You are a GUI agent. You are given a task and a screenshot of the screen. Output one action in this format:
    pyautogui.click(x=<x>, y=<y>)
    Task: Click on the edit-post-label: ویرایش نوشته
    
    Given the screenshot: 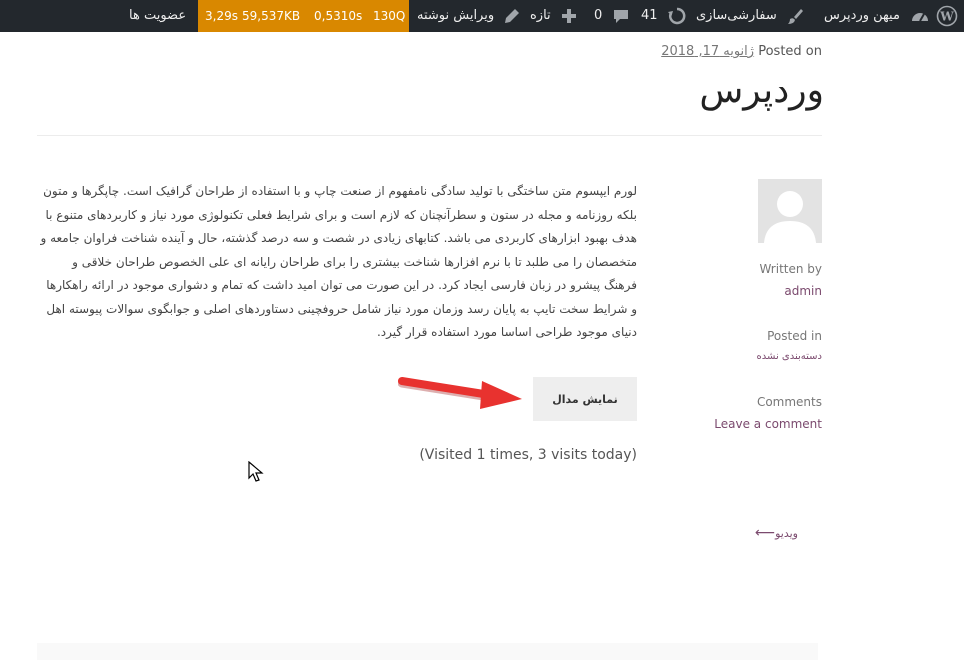 What is the action you would take?
    pyautogui.click(x=456, y=15)
    